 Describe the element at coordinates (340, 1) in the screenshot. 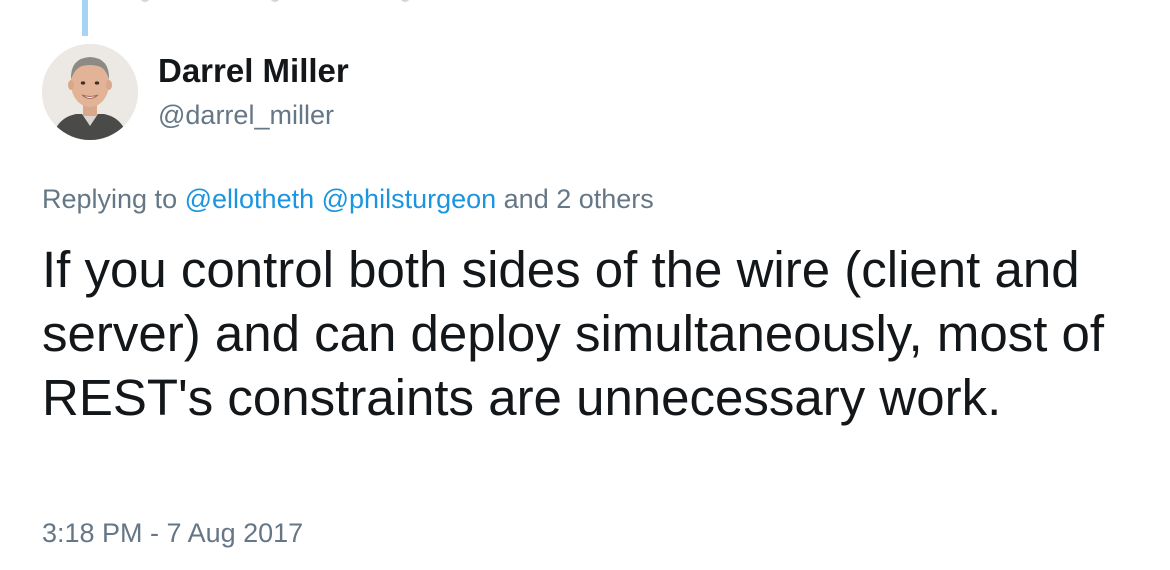

I see `previous-tweet-clipped` at that location.